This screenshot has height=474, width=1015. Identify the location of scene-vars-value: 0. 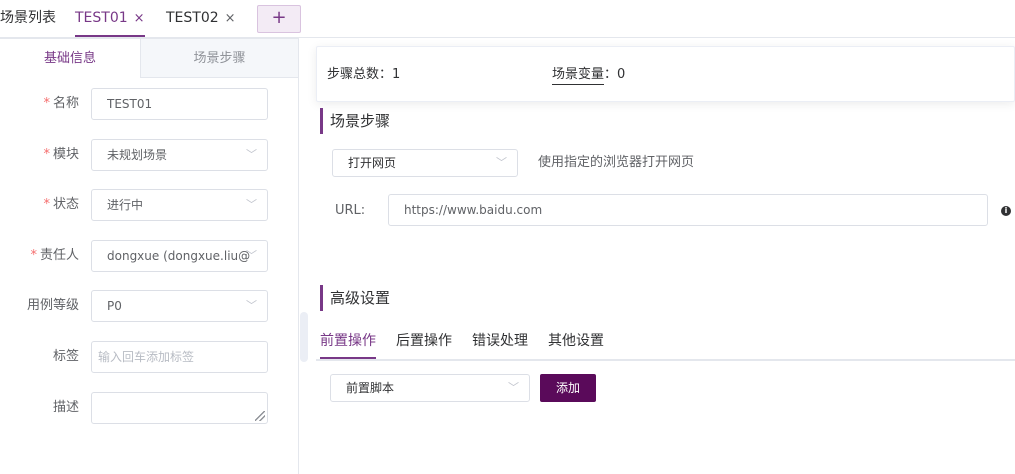
(621, 74).